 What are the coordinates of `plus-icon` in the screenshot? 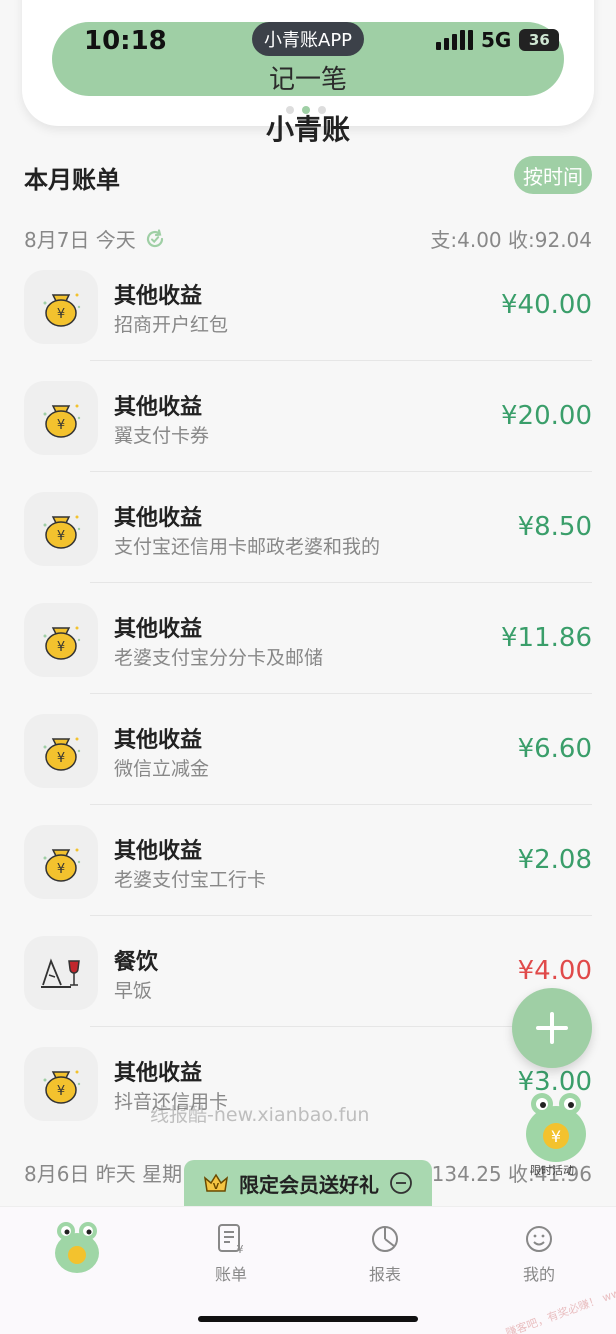 It's located at (552, 1028).